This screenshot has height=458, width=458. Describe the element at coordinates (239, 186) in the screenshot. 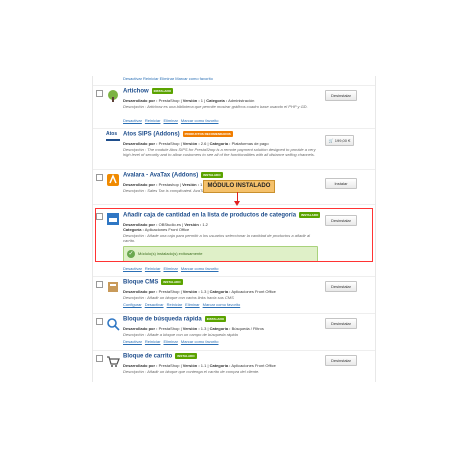

I see `installed-callout: MÓDULO INSTALADO` at that location.